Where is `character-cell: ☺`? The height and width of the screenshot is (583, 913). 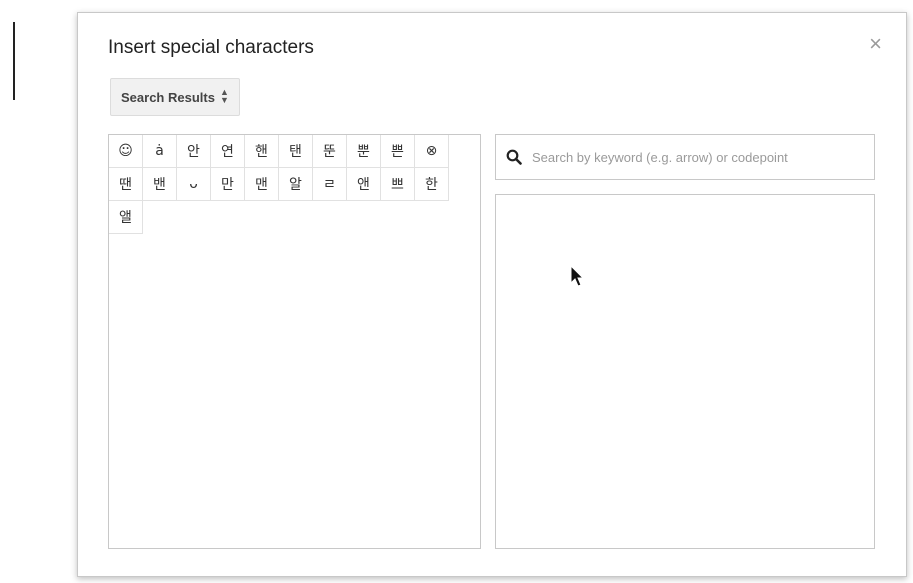 character-cell: ☺ is located at coordinates (126, 151).